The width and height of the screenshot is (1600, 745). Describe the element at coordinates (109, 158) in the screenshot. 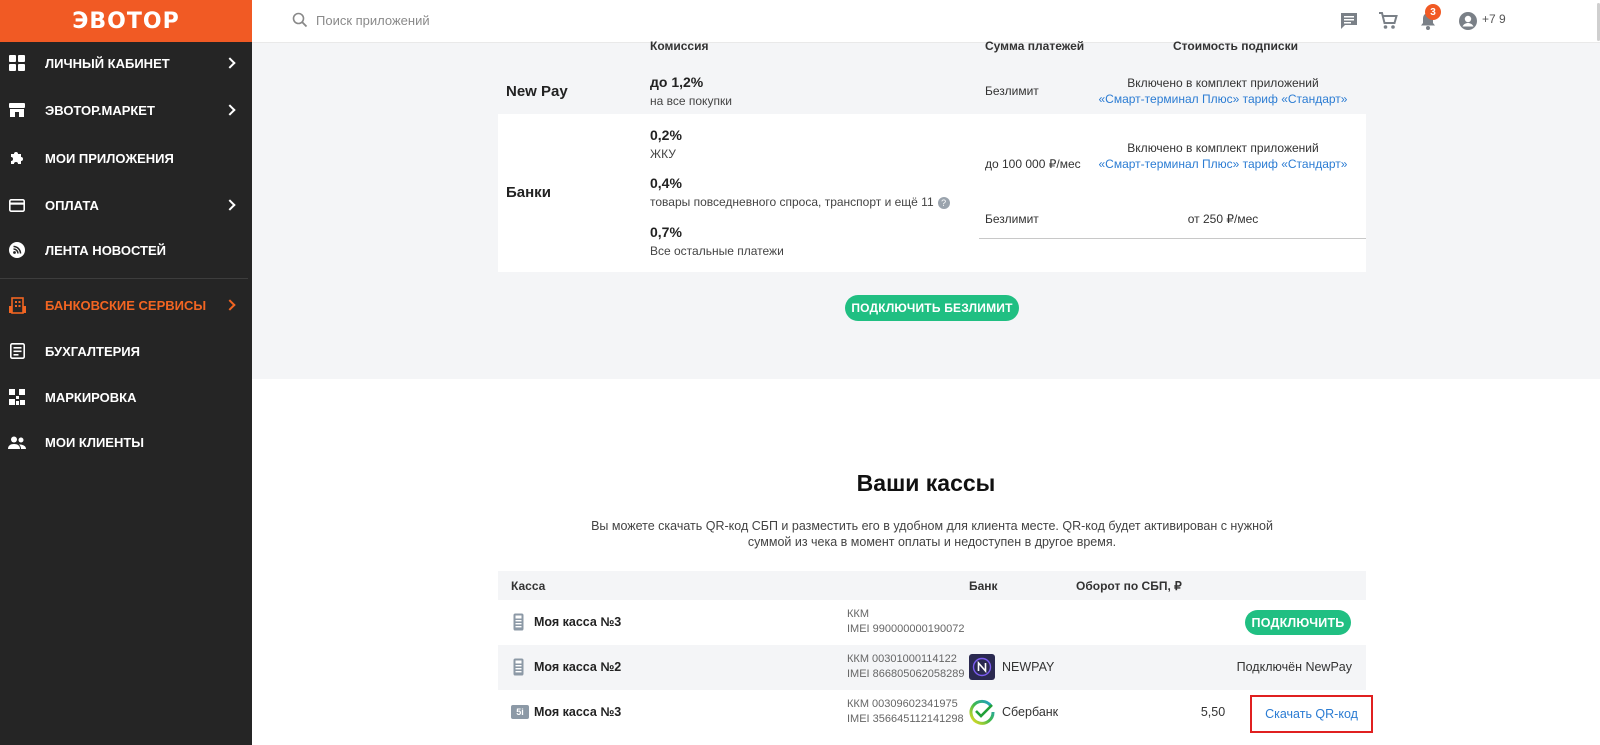

I see `sidebar-item-label: МОИ ПРИЛОЖЕНИЯ` at that location.